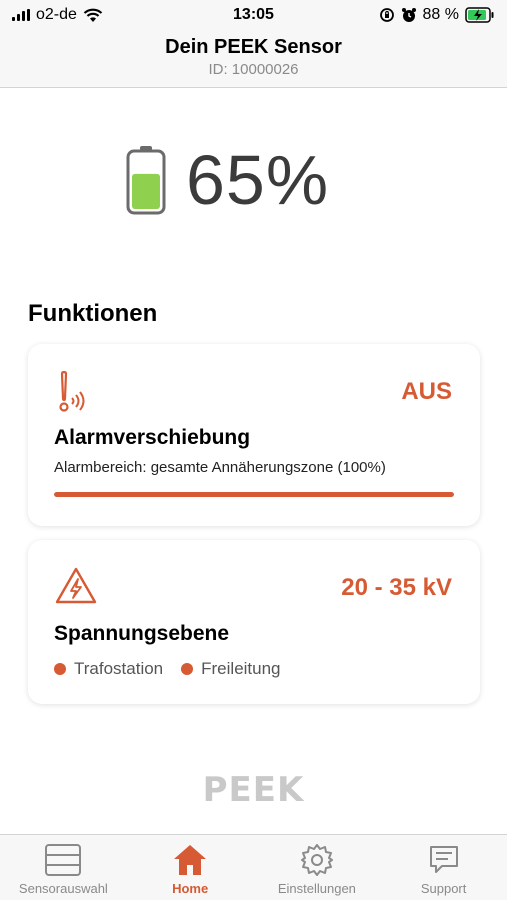 The height and width of the screenshot is (900, 507). I want to click on status-bar: o2-de 13:05 88 %, so click(253, 16).